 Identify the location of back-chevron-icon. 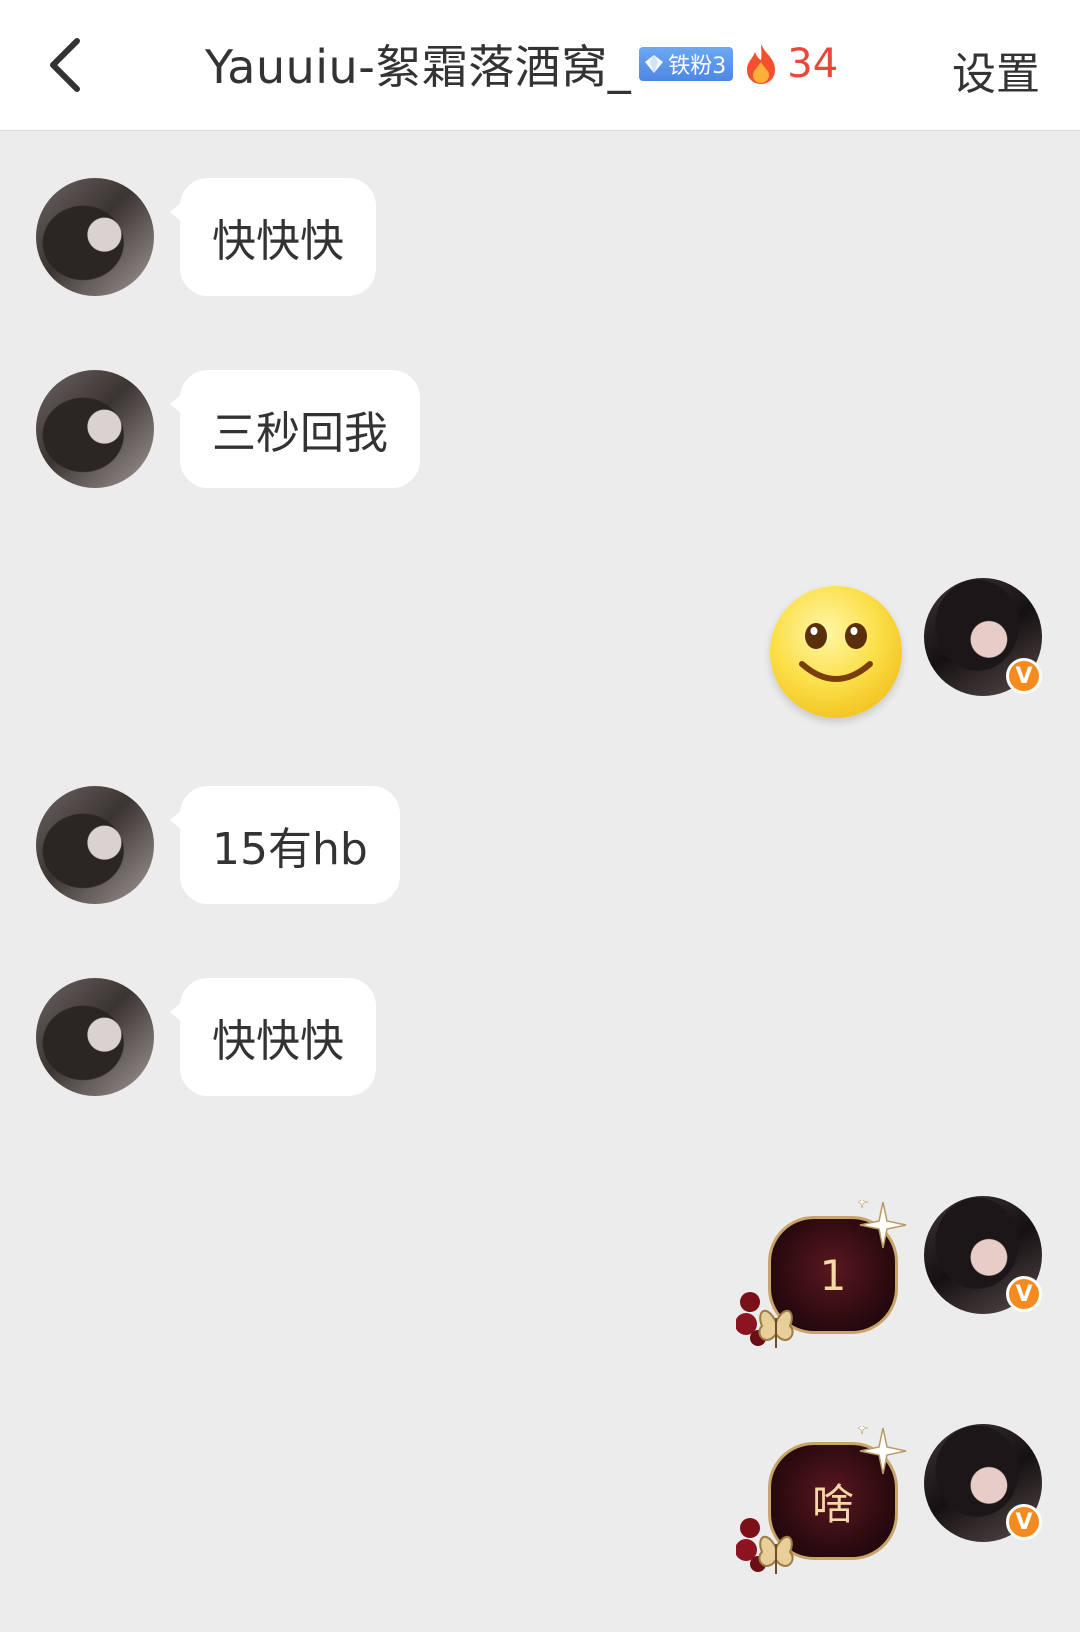
(65, 65).